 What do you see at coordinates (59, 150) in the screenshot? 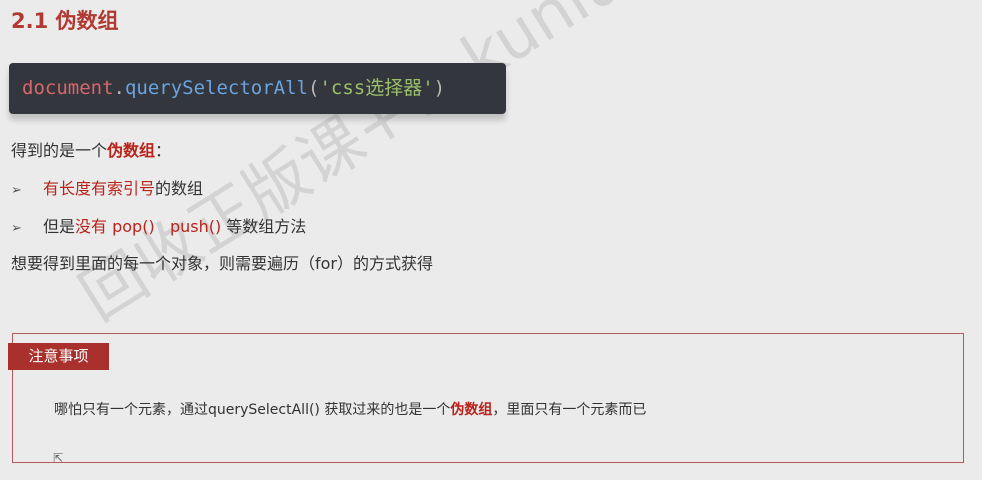
I see `intro-prefix: 得到的是一个` at bounding box center [59, 150].